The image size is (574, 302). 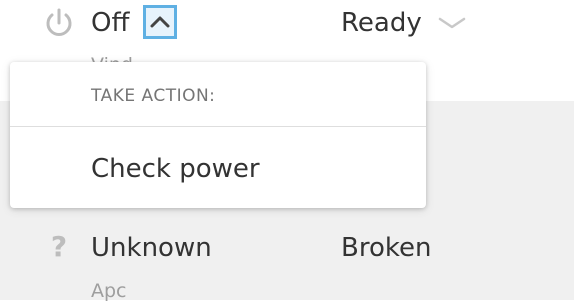 What do you see at coordinates (381, 23) in the screenshot?
I see `state-label: Ready` at bounding box center [381, 23].